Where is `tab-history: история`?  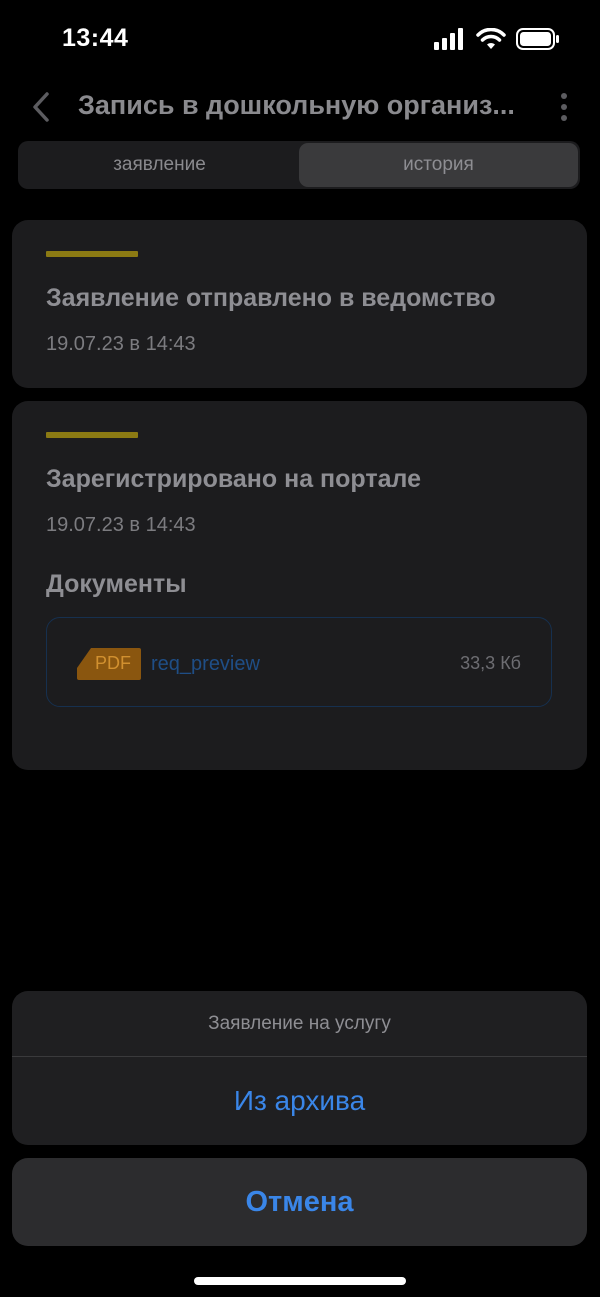 tab-history: история is located at coordinates (438, 165).